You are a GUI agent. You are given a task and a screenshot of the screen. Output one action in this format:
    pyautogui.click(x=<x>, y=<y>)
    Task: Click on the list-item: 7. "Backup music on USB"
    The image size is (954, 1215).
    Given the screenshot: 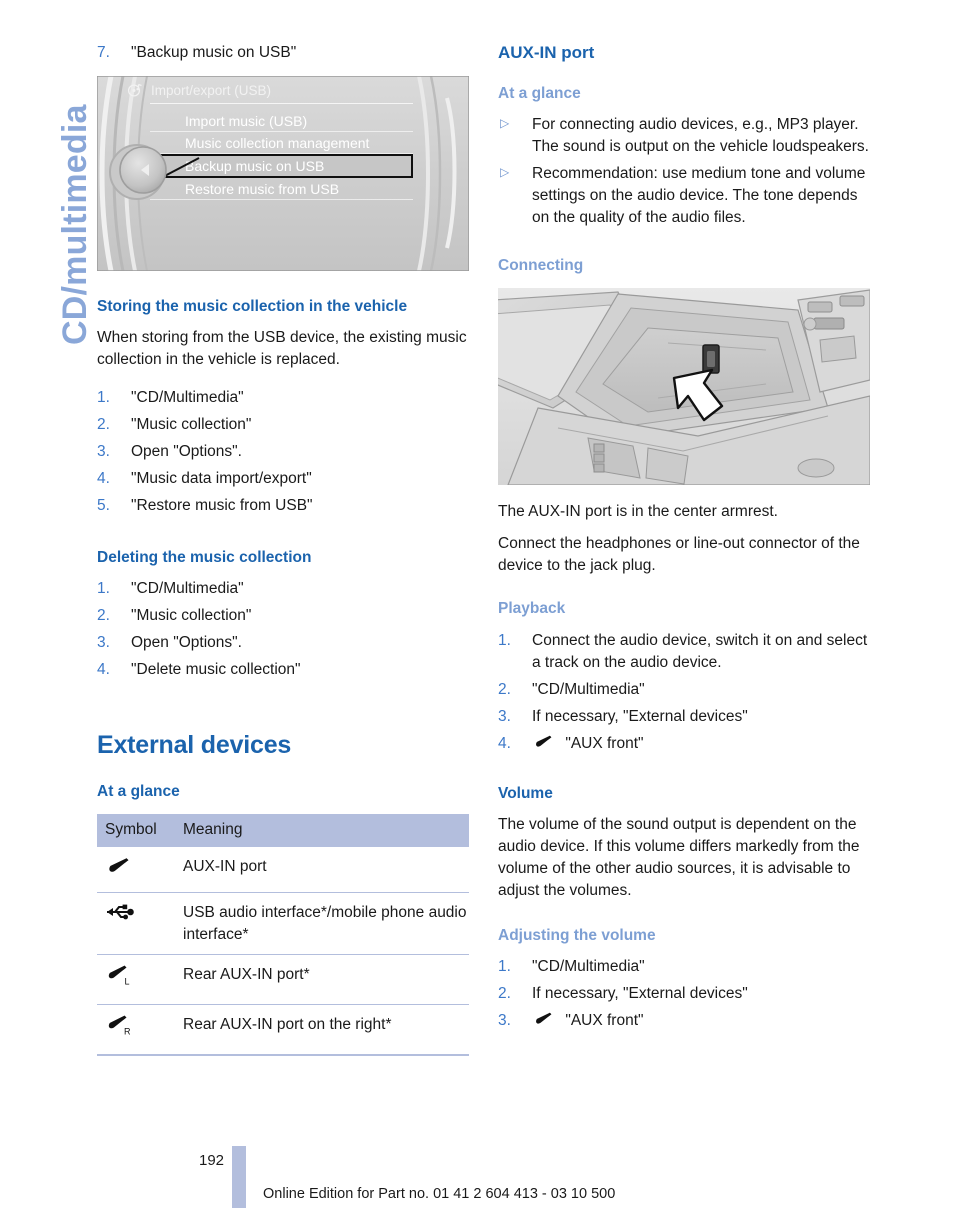 What is the action you would take?
    pyautogui.click(x=283, y=53)
    